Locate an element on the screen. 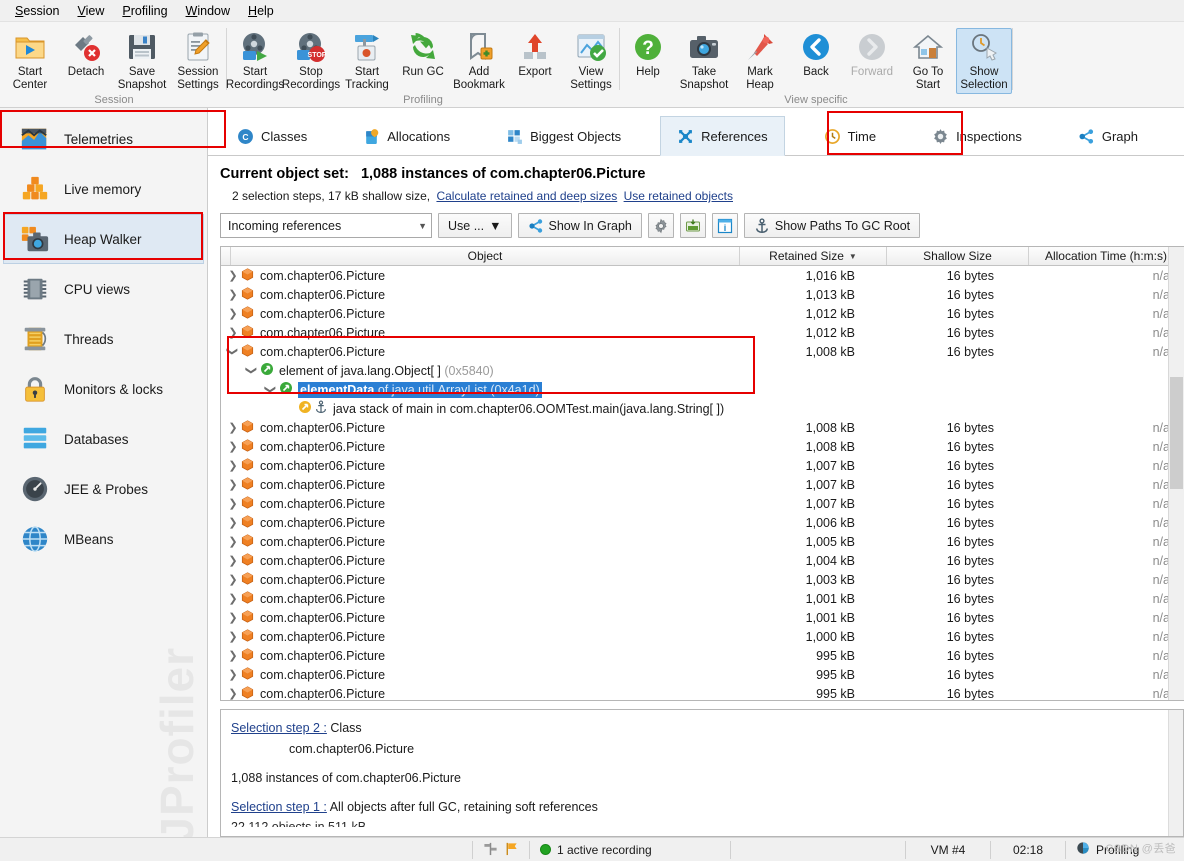 The width and height of the screenshot is (1184, 861). selection-step-2-link: Selection step 2 : is located at coordinates (279, 728).